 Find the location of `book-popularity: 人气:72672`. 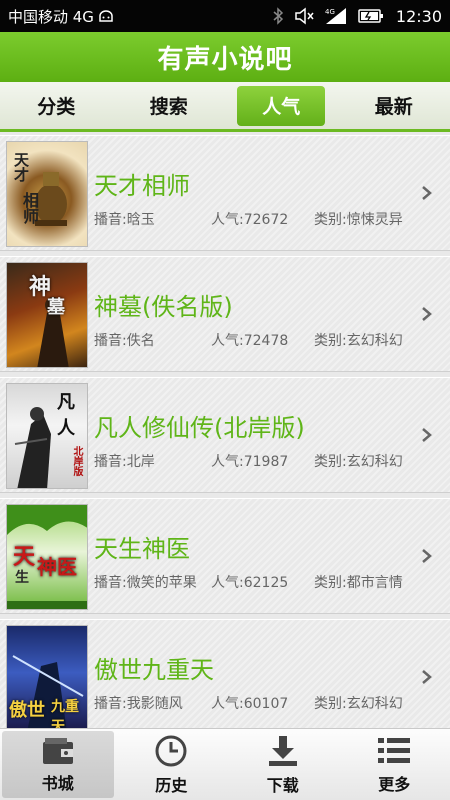

book-popularity: 人气:72672 is located at coordinates (250, 220).